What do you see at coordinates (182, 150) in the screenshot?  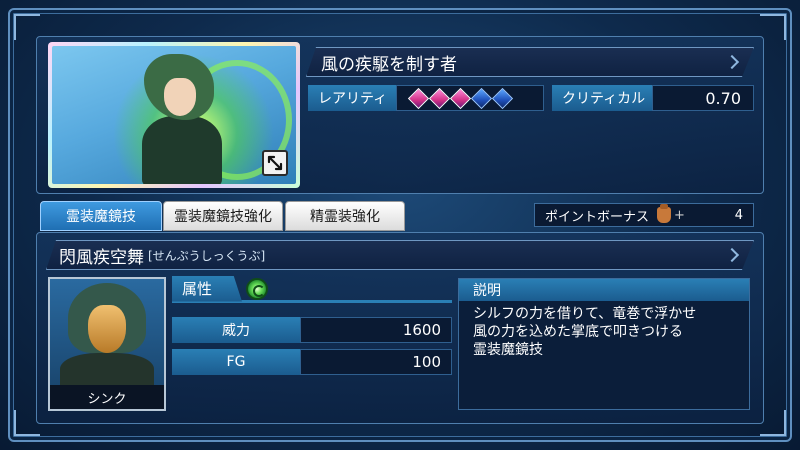 I see `character-body` at bounding box center [182, 150].